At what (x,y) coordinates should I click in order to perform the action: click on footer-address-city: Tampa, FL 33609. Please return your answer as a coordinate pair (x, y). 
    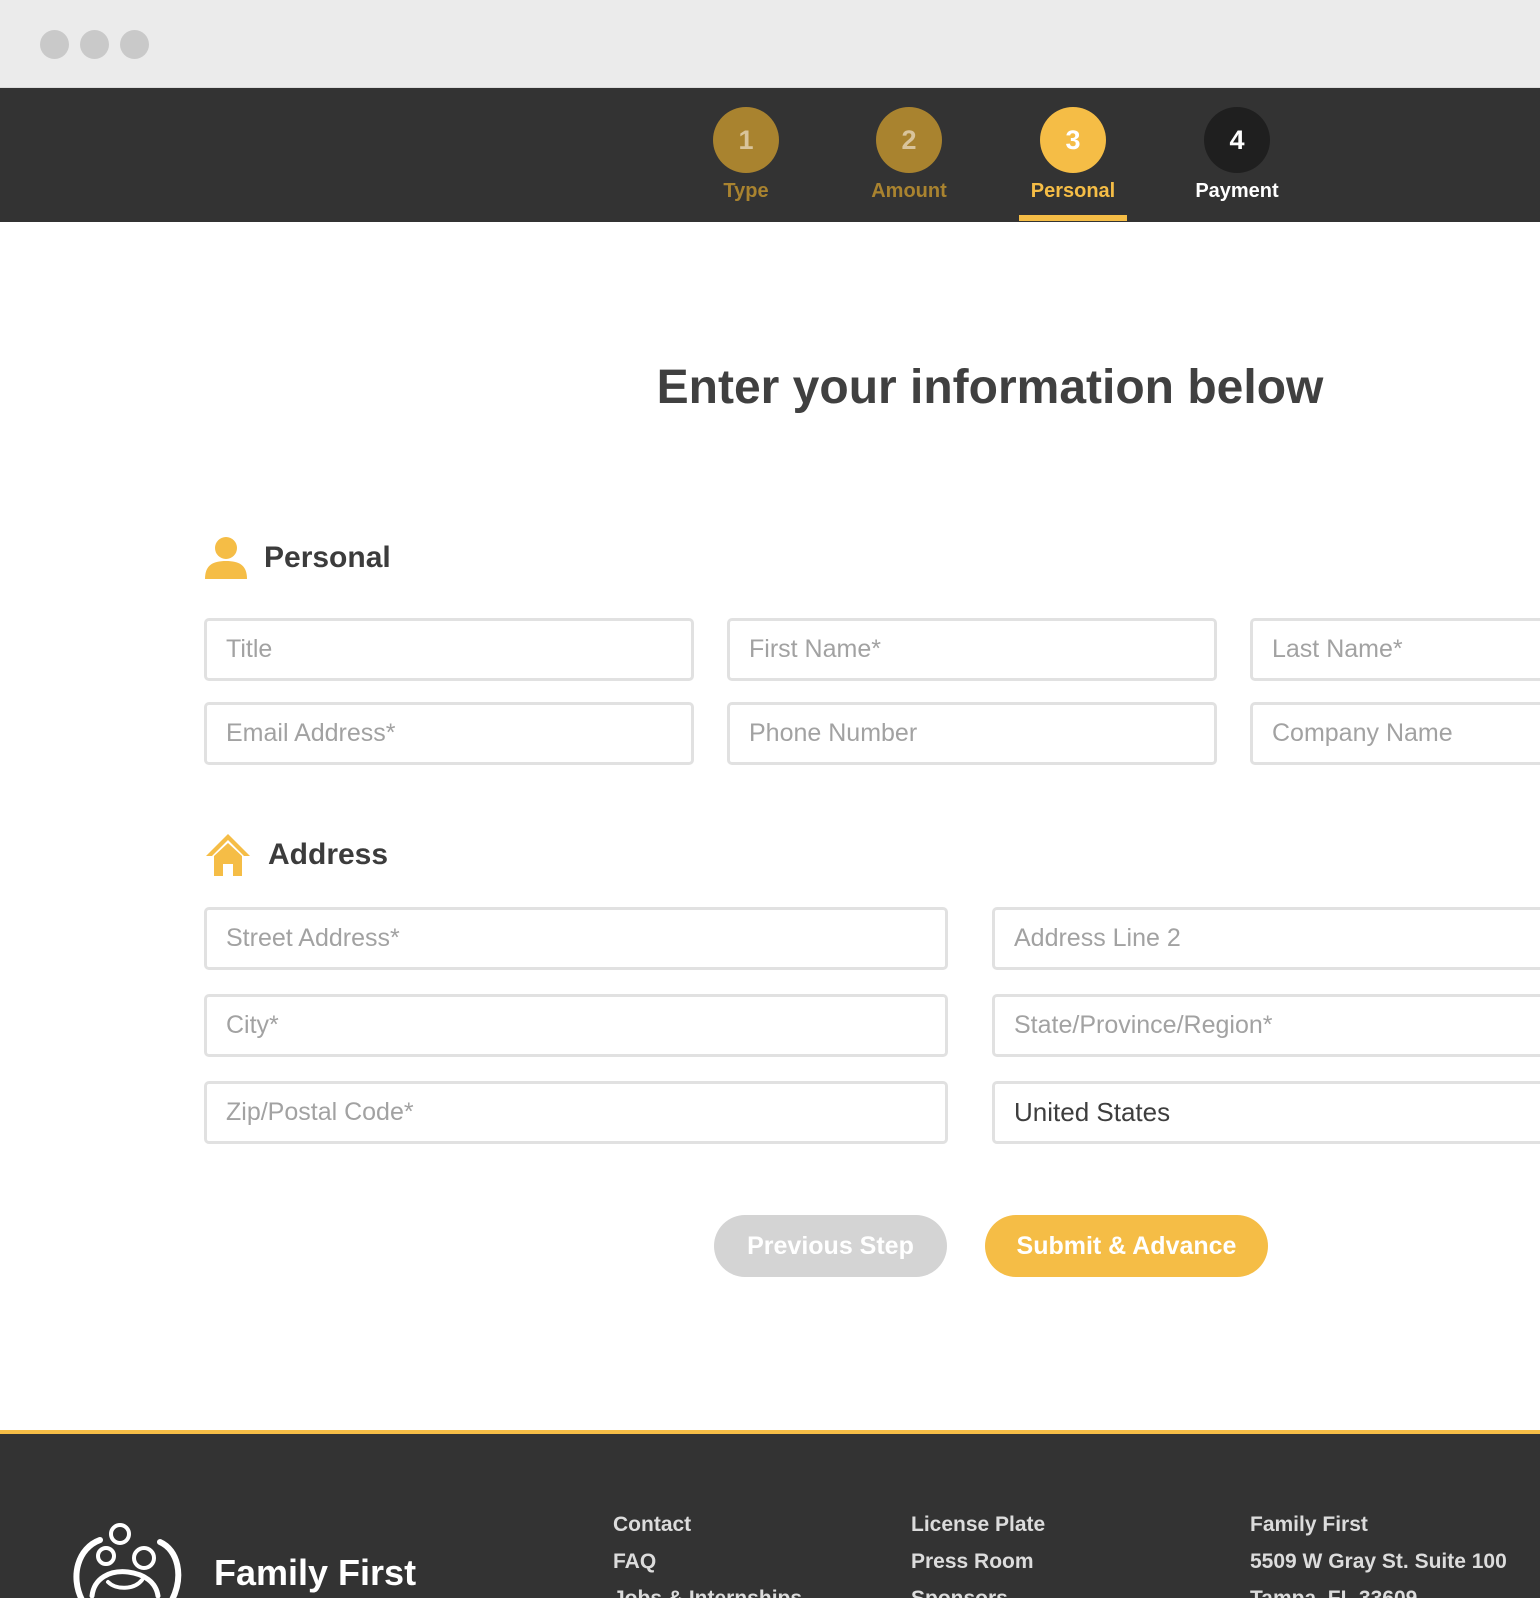
    Looking at the image, I should click on (1378, 1589).